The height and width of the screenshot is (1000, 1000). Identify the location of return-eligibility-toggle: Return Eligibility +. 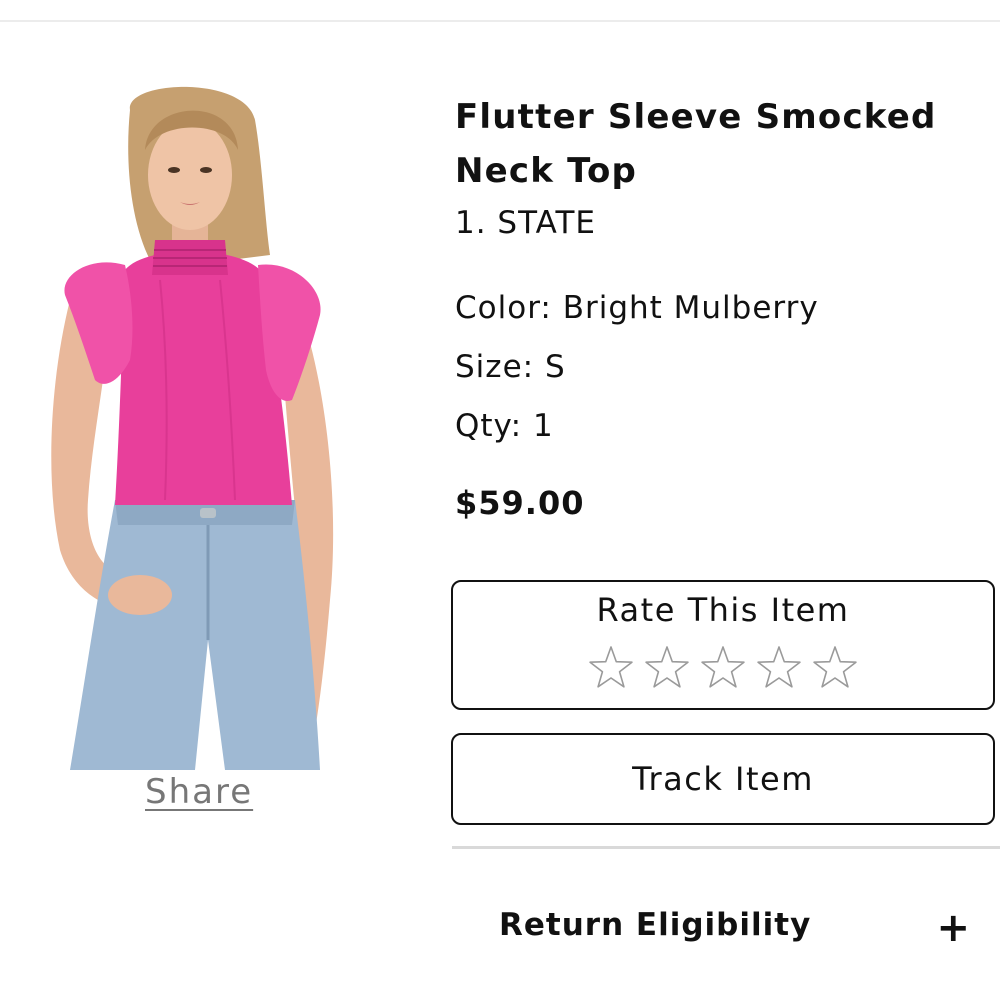
(722, 930).